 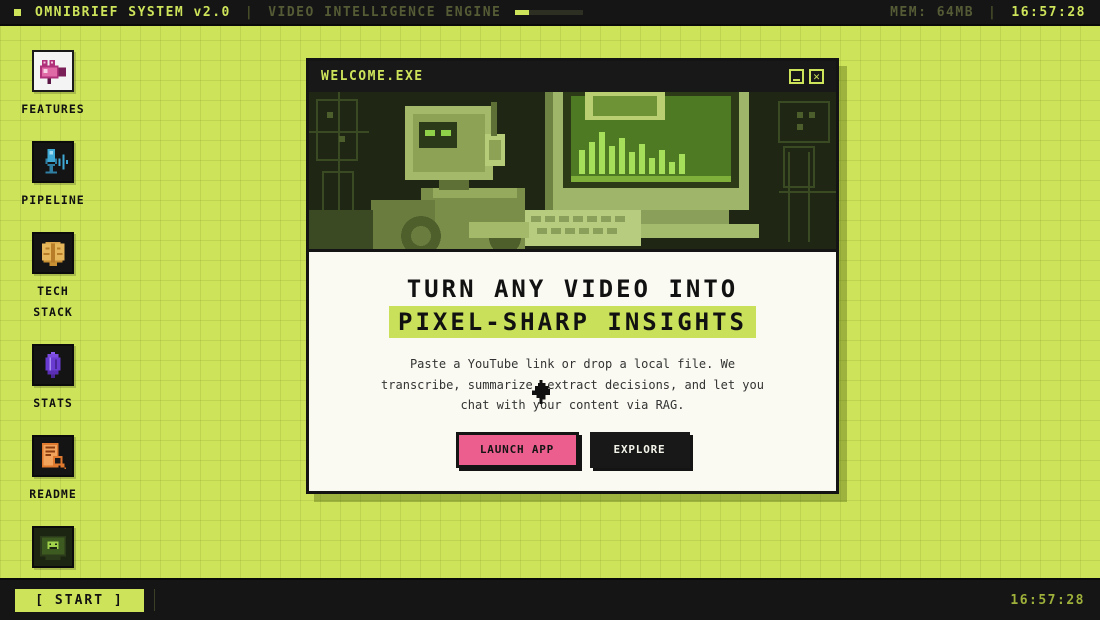 What do you see at coordinates (572, 322) in the screenshot?
I see `headline-line-2-highlighted: PIXEL-SHARP INSIGHTS` at bounding box center [572, 322].